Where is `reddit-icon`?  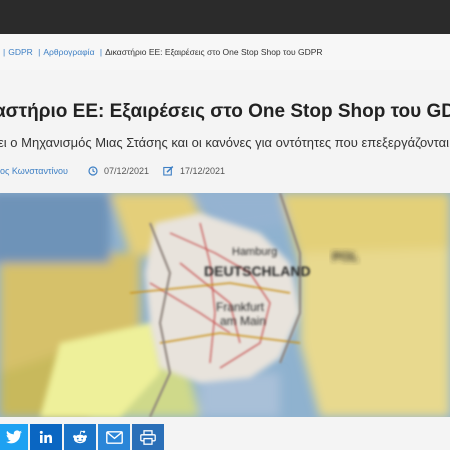 reddit-icon is located at coordinates (80, 437).